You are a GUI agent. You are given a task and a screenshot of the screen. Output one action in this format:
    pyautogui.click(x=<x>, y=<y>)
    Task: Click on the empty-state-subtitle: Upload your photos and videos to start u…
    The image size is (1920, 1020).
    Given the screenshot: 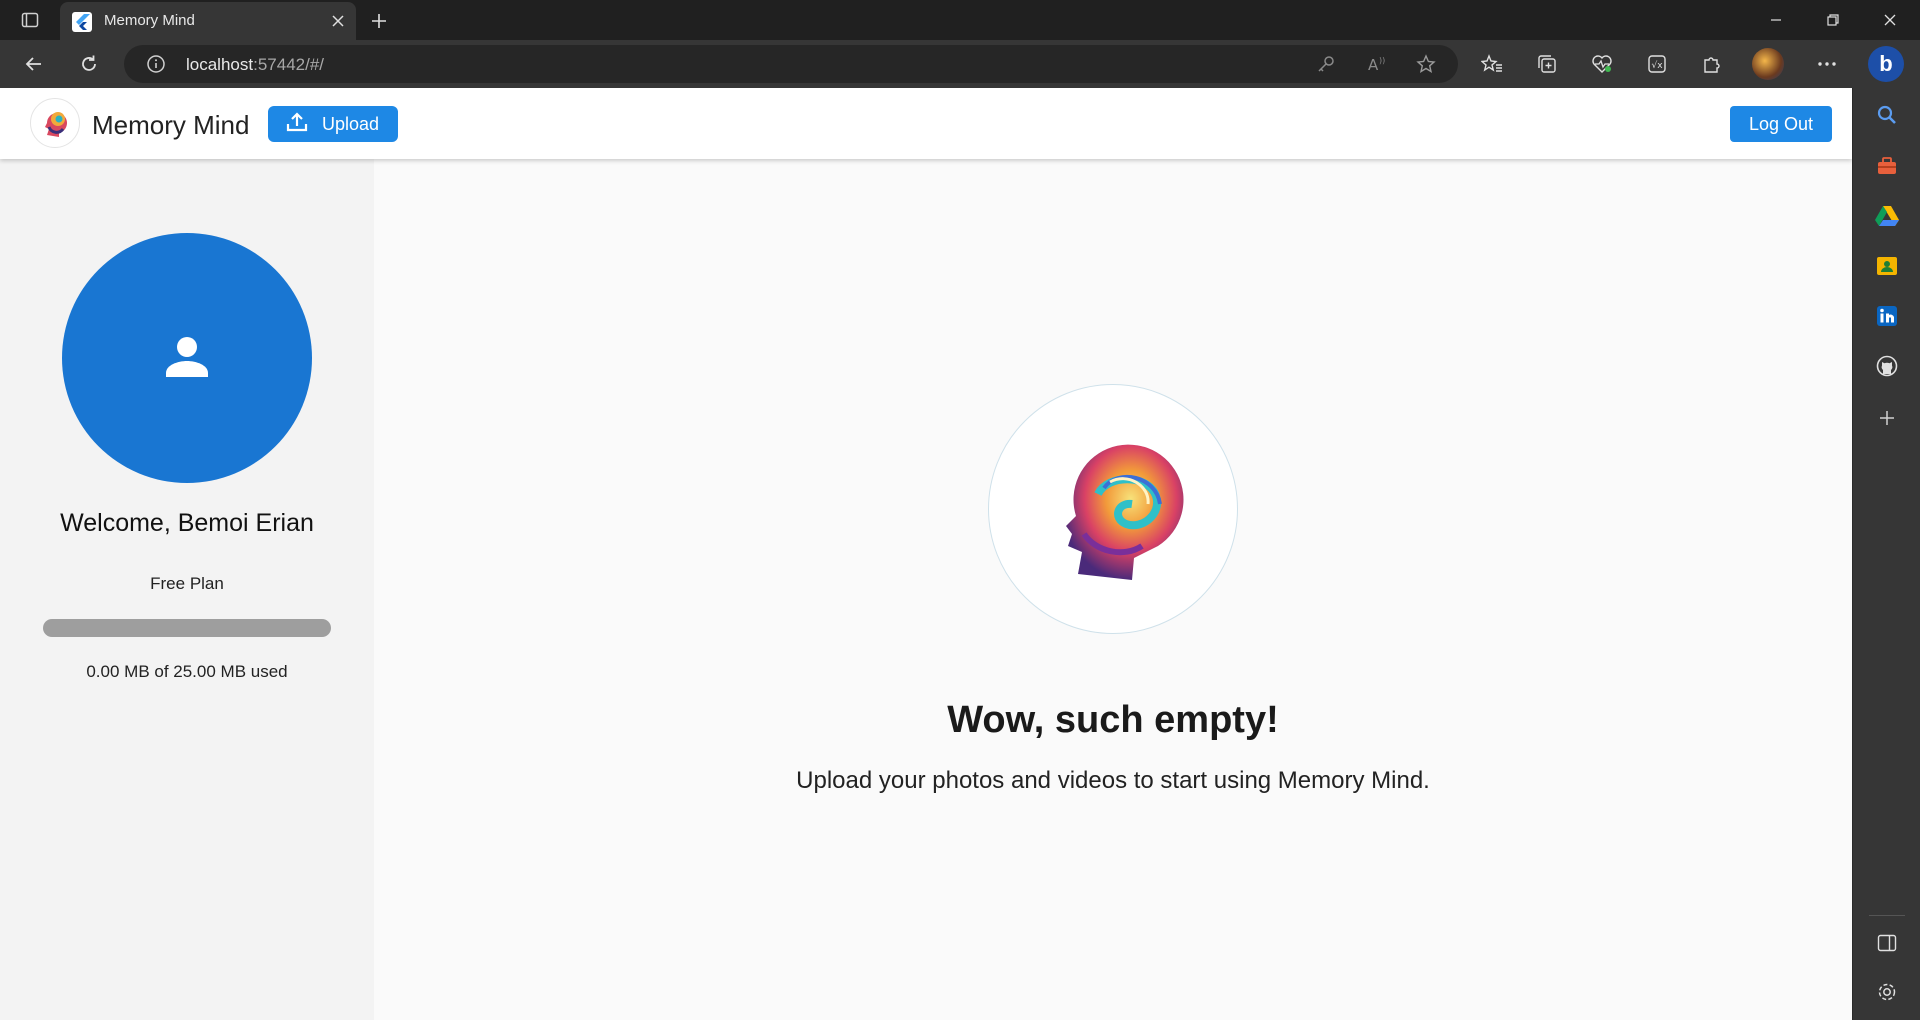 What is the action you would take?
    pyautogui.click(x=1113, y=780)
    